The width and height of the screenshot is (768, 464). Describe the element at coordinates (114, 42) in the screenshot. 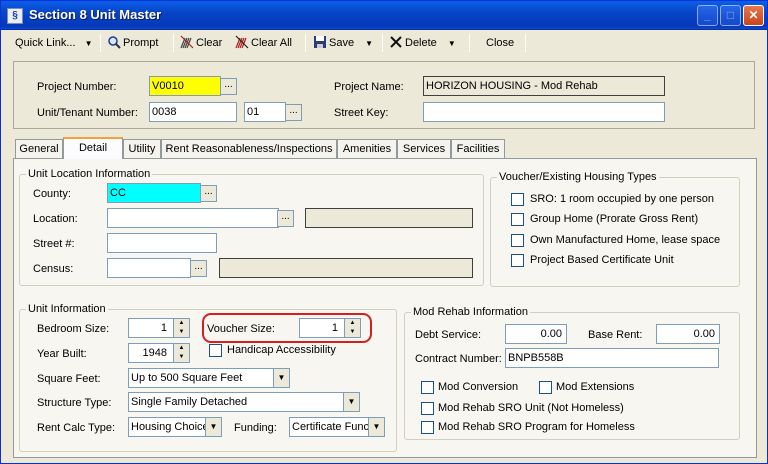

I see `magnifier-icon` at that location.